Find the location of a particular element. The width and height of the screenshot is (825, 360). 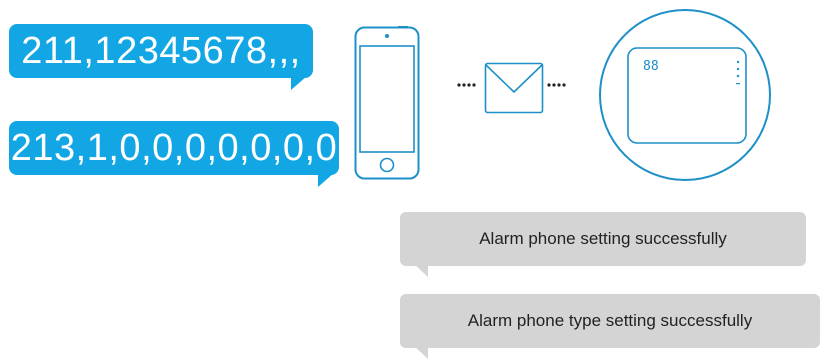

reply-text-2: Alarm phone type setting successfully is located at coordinates (610, 320).